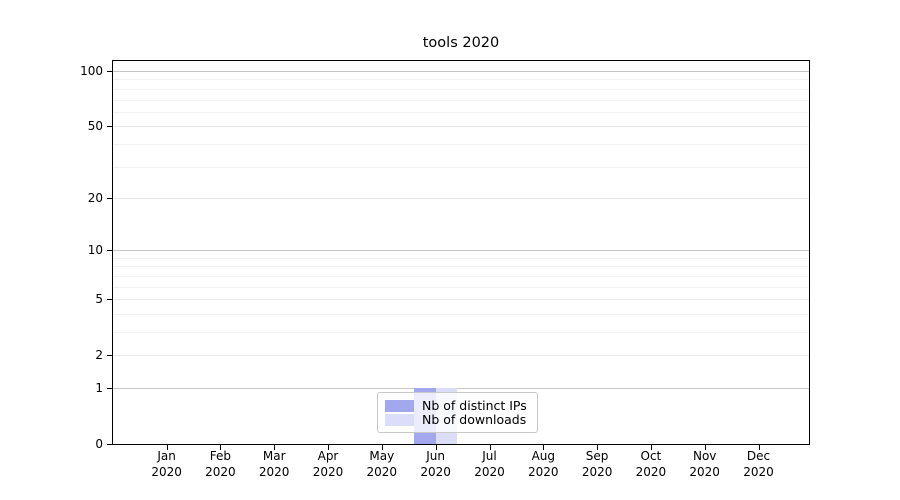  I want to click on legend-item-distinct-ips: Nb of distinct IPs, so click(457, 405).